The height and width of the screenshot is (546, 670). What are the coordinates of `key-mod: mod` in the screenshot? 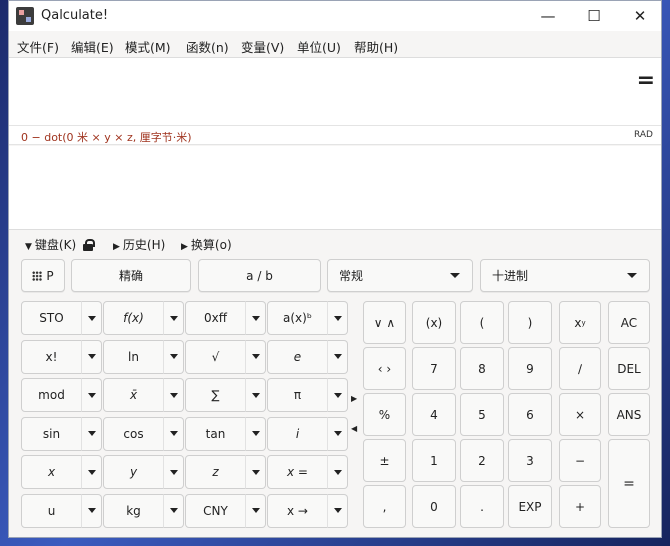 It's located at (51, 395).